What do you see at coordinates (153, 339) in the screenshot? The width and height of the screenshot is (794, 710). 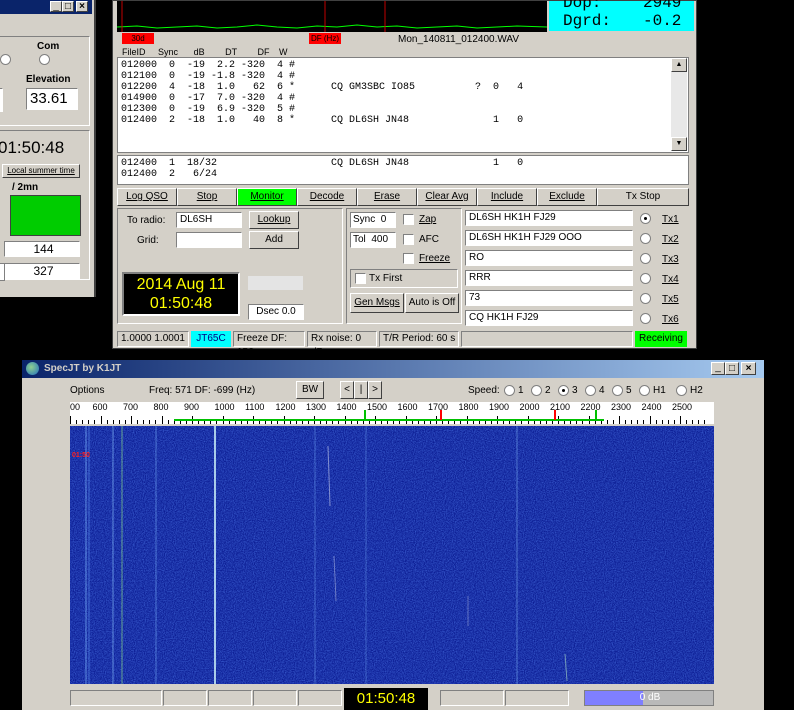 I see `status-freq: 1.0000 1.0001` at bounding box center [153, 339].